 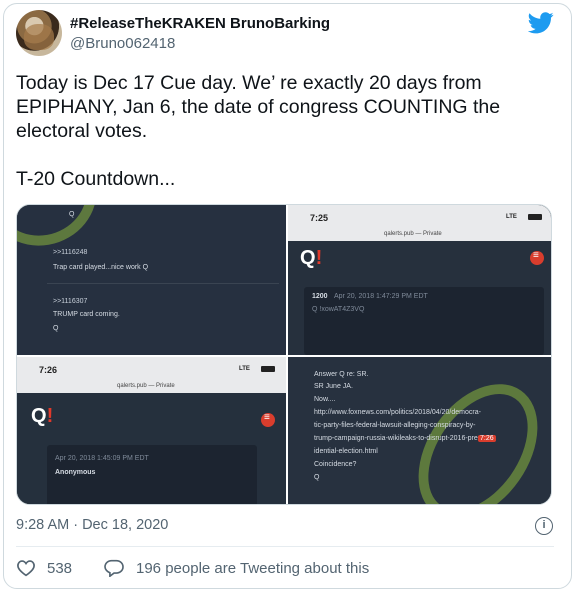 What do you see at coordinates (544, 526) in the screenshot?
I see `info-icon: i` at bounding box center [544, 526].